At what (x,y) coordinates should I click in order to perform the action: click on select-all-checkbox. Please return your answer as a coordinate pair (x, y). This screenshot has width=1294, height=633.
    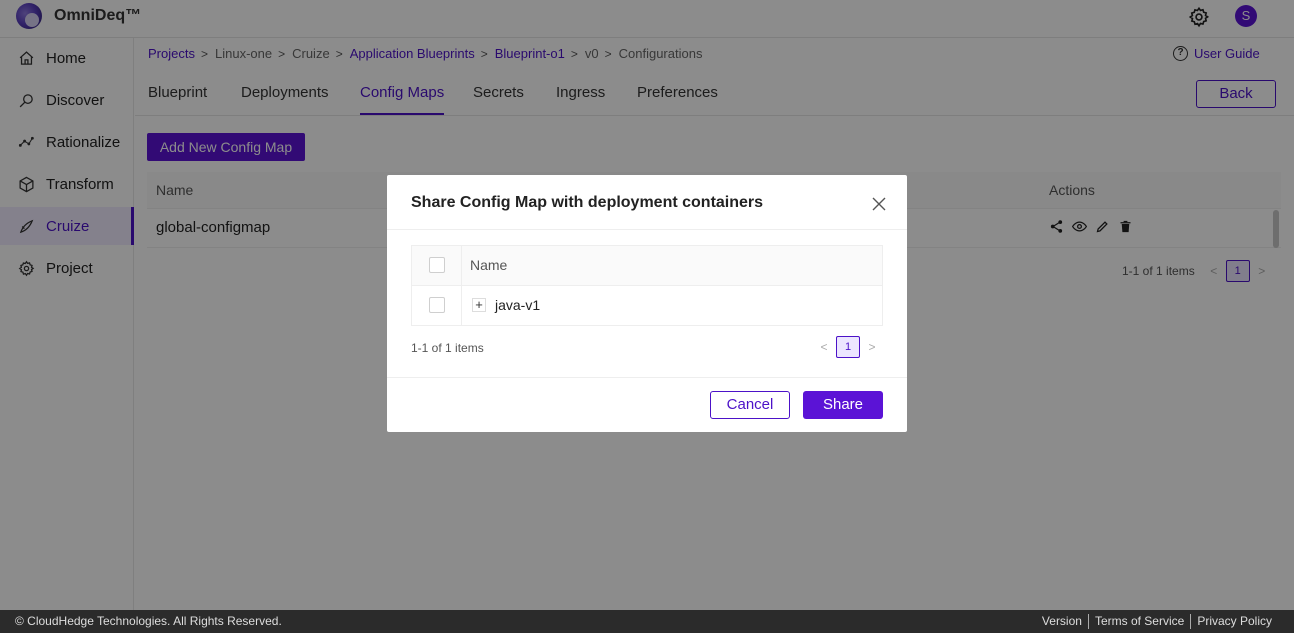
    Looking at the image, I should click on (437, 265).